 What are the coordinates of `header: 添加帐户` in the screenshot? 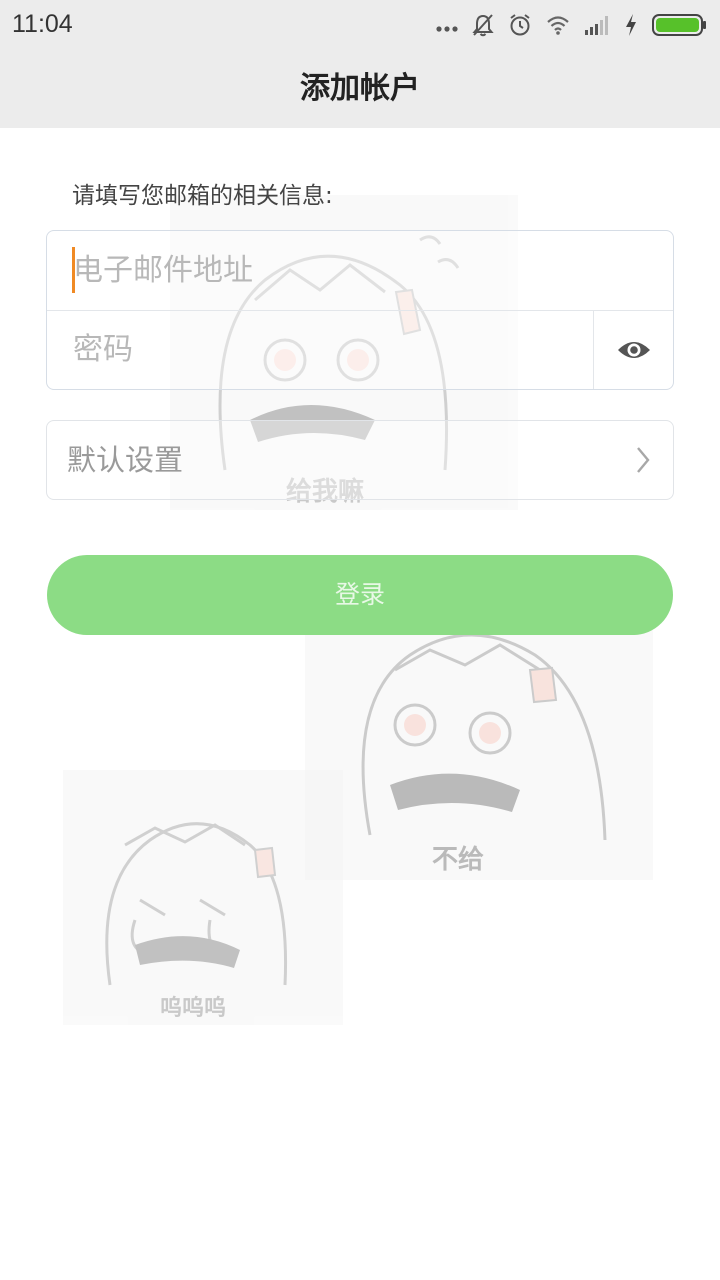 It's located at (360, 89).